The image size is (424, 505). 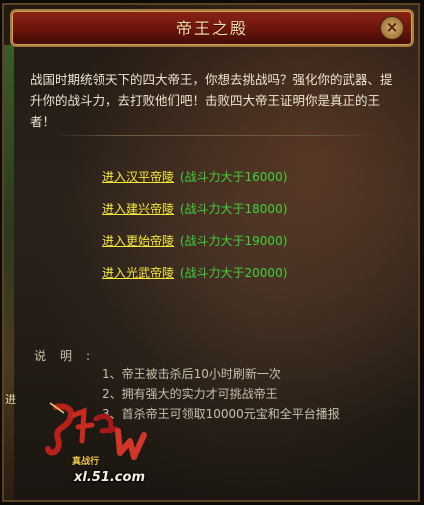 What do you see at coordinates (233, 209) in the screenshot?
I see `power-requirement: (战斗力大于18000)` at bounding box center [233, 209].